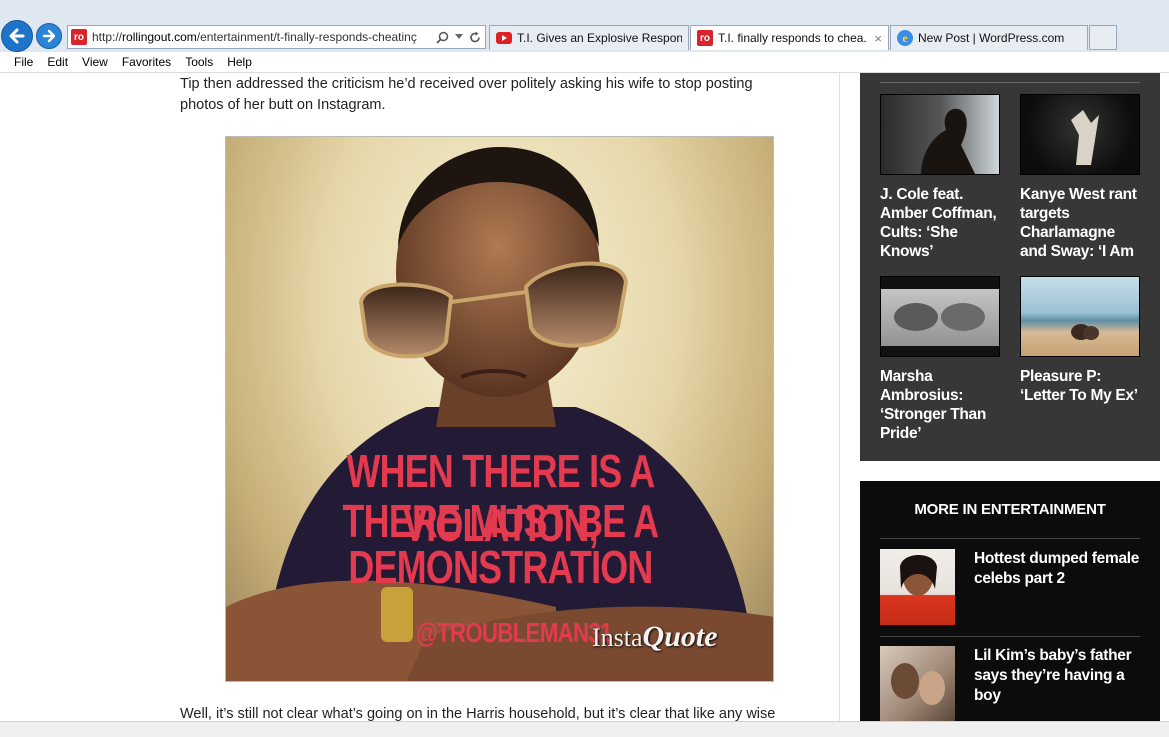 This screenshot has height=737, width=1169. I want to click on arrow-left-icon, so click(17, 36).